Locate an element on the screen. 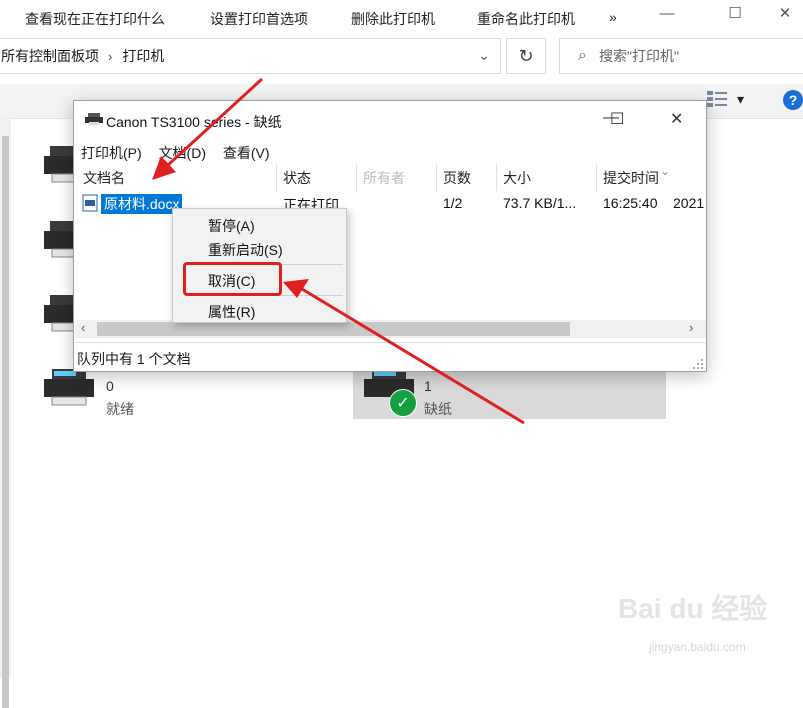  dialog-status-bar: 队列中有 1 个文档 is located at coordinates (390, 357).